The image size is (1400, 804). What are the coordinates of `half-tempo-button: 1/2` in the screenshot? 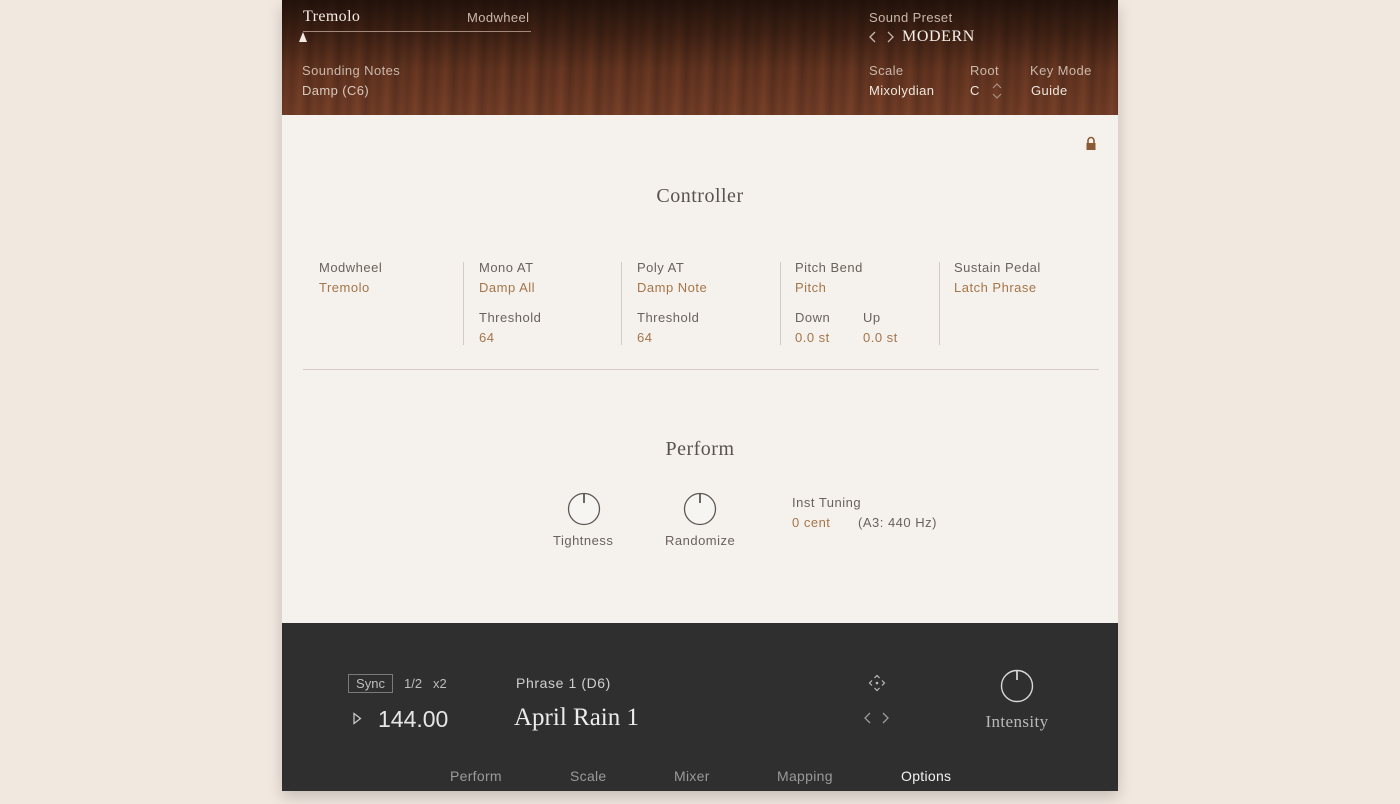 It's located at (413, 683).